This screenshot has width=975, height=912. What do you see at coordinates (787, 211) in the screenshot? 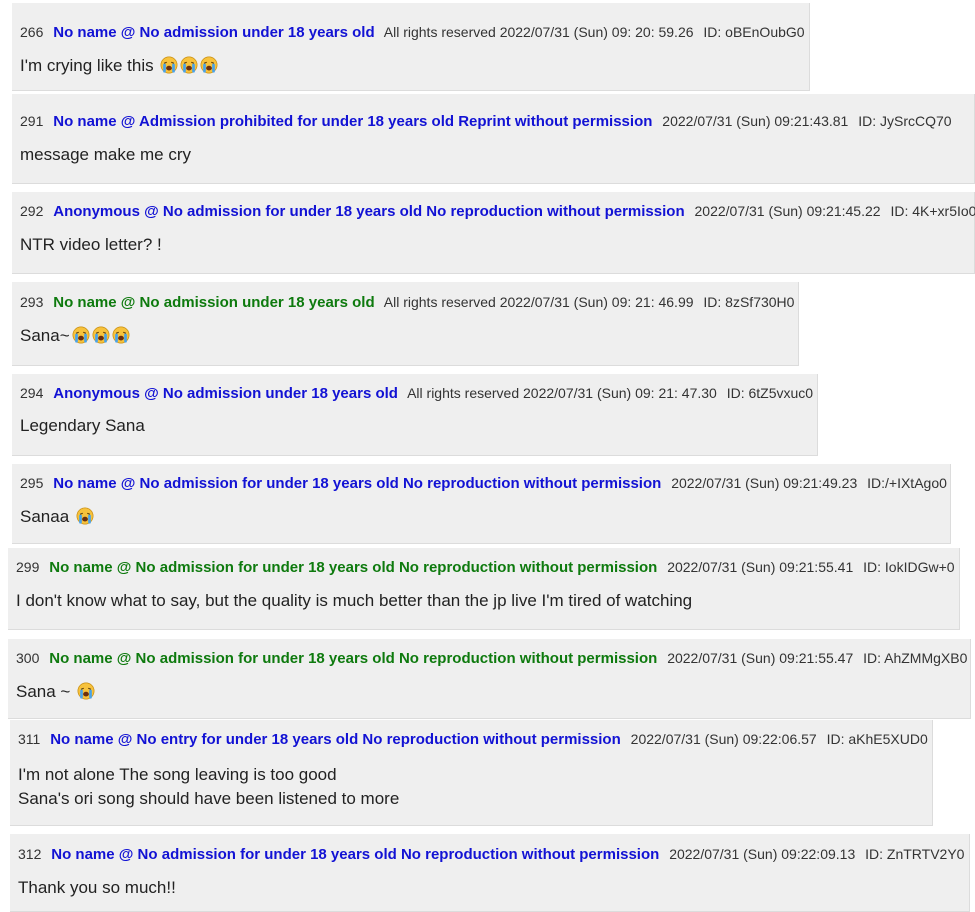
I see `post-timestamp: 2022/07/31 (Sun) 09:21:45.22` at bounding box center [787, 211].